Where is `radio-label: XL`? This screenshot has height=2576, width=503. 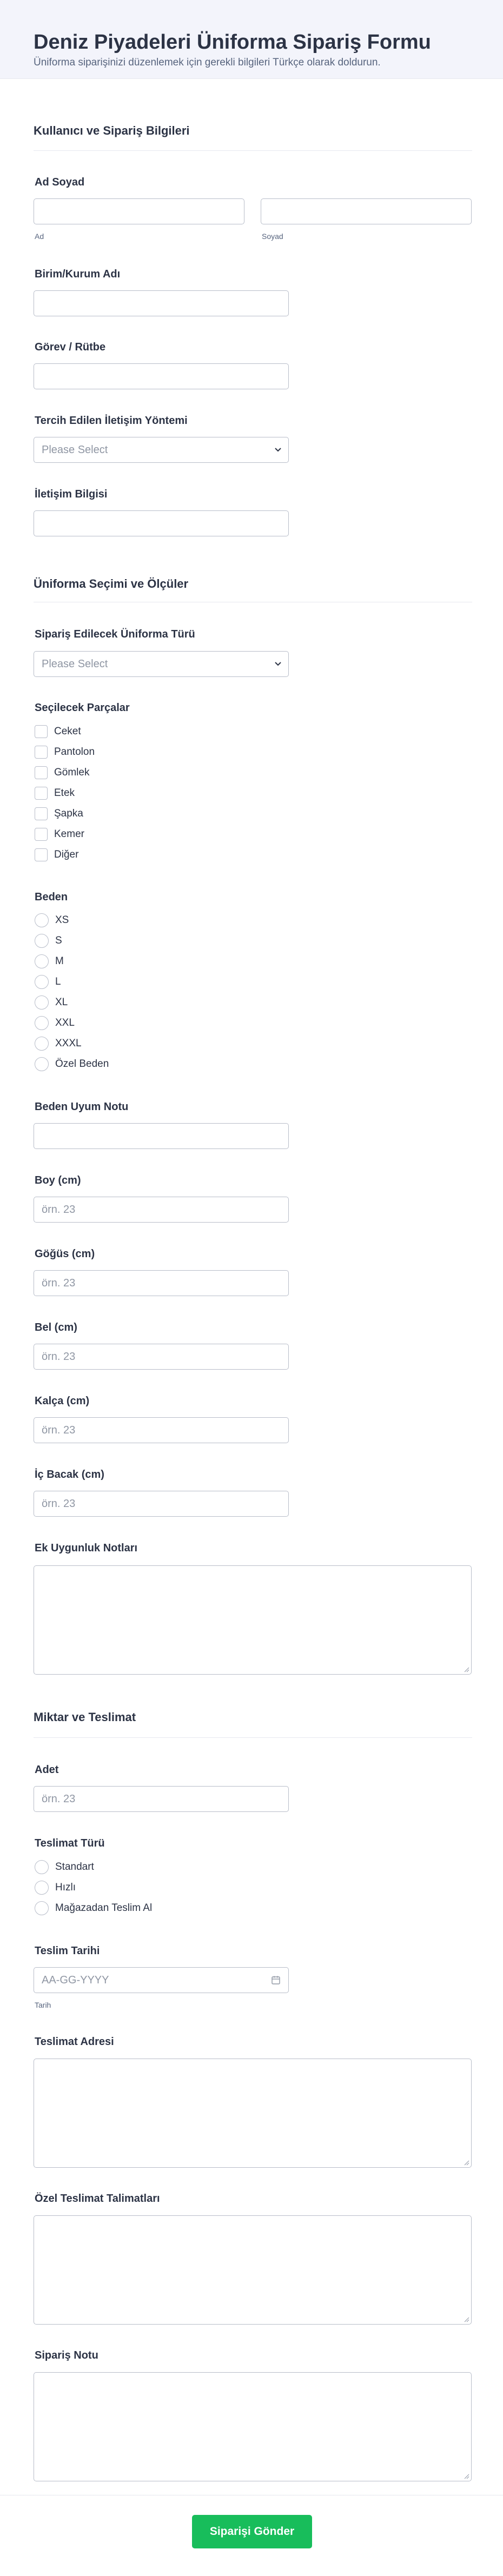 radio-label: XL is located at coordinates (62, 1002).